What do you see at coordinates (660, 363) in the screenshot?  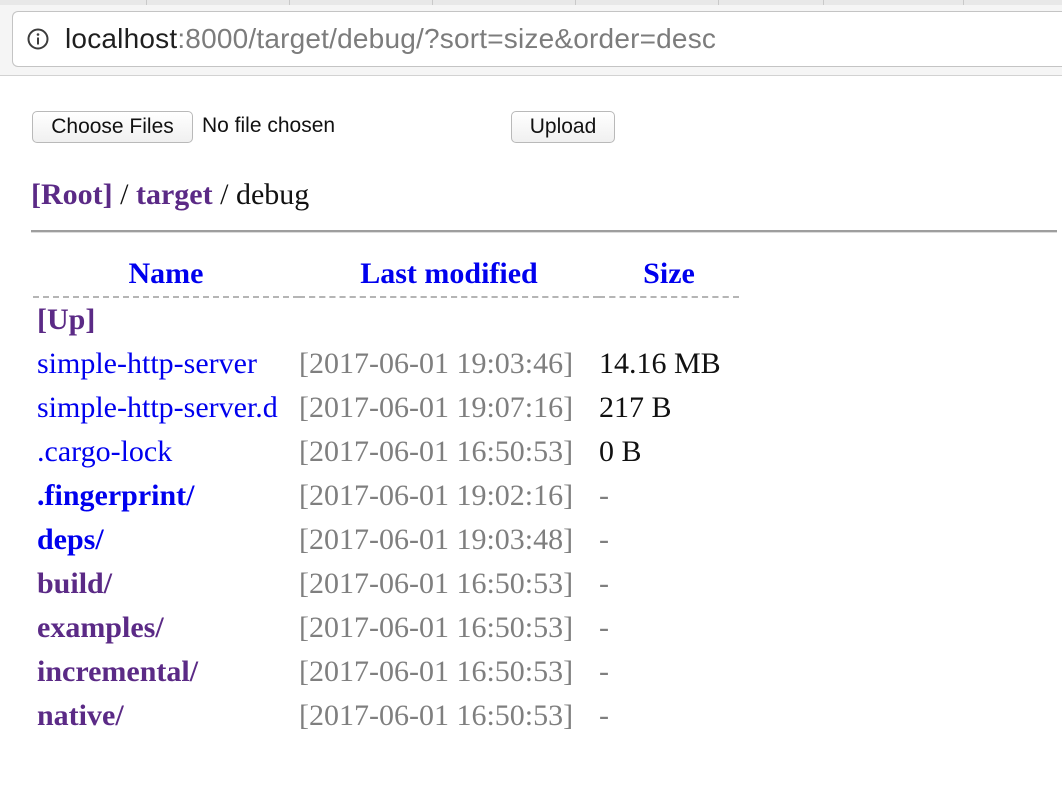 I see `size-cell: 14.16 MB` at bounding box center [660, 363].